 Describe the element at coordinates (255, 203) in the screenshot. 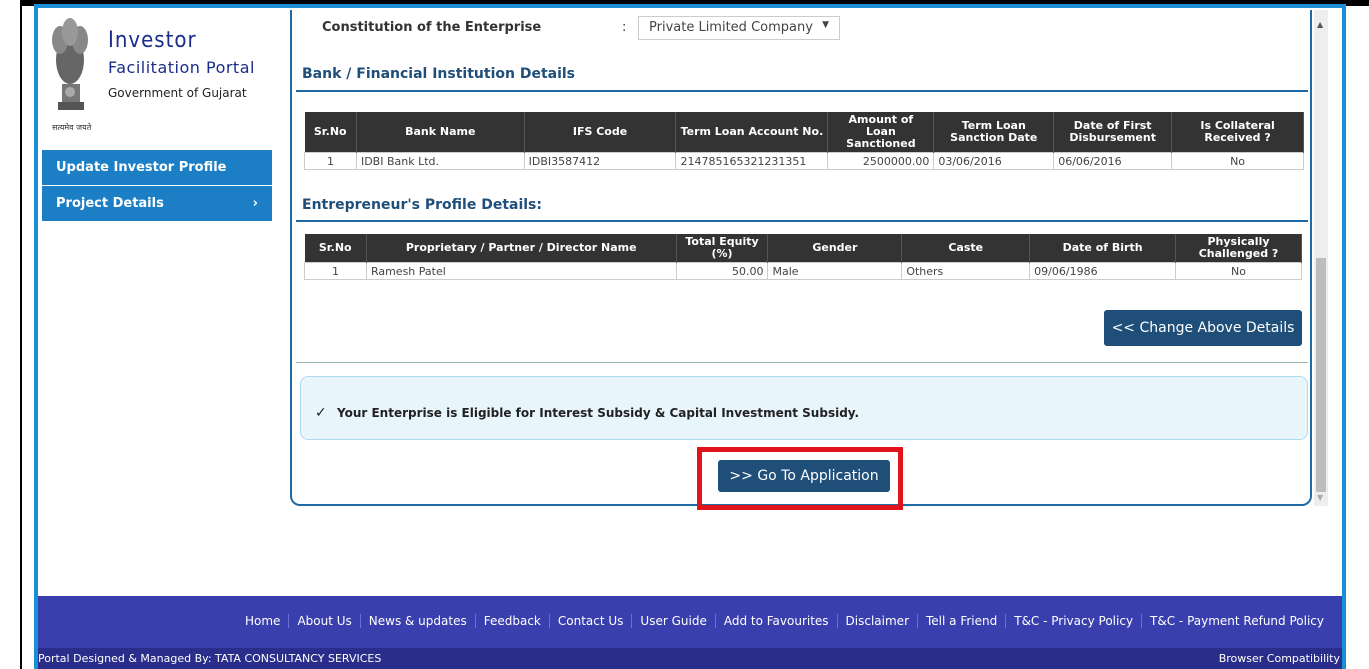

I see `chevron-right-icon: ›` at that location.